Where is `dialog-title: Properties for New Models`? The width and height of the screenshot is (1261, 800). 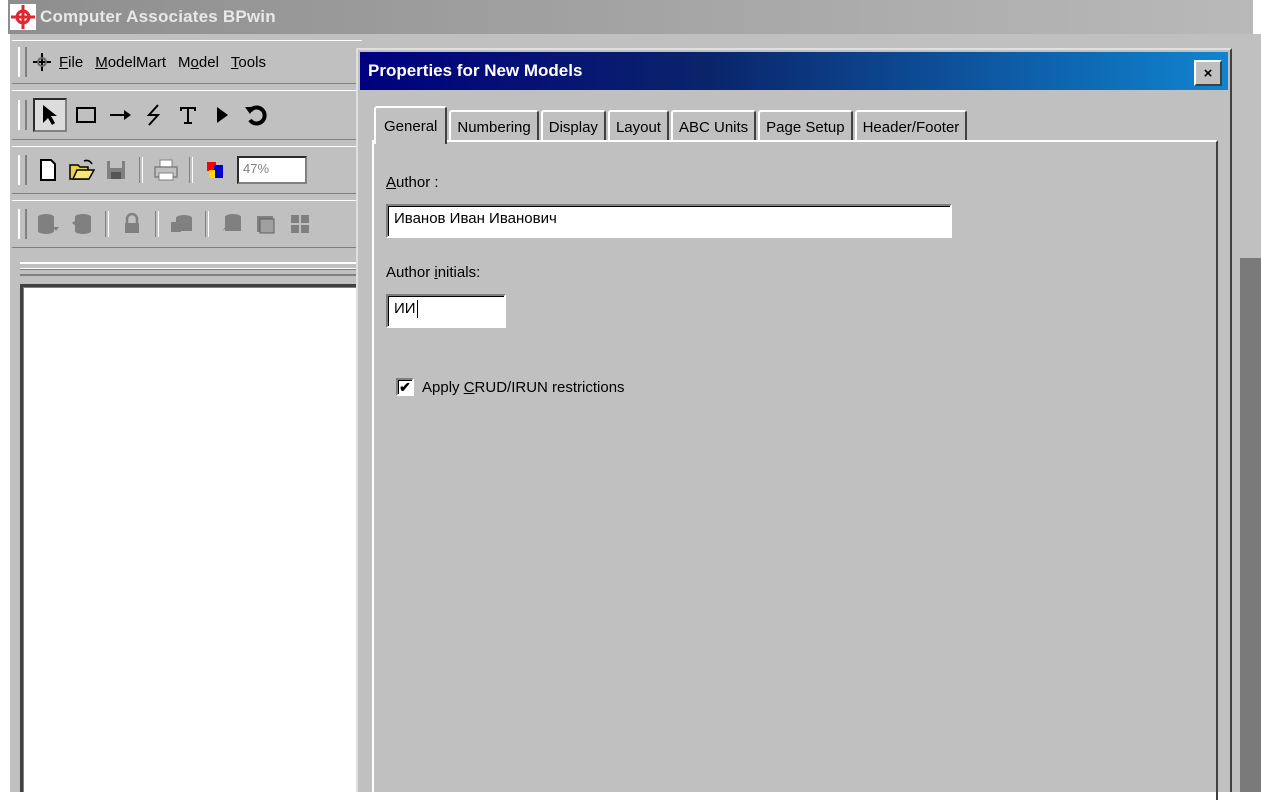
dialog-title: Properties for New Models is located at coordinates (475, 70).